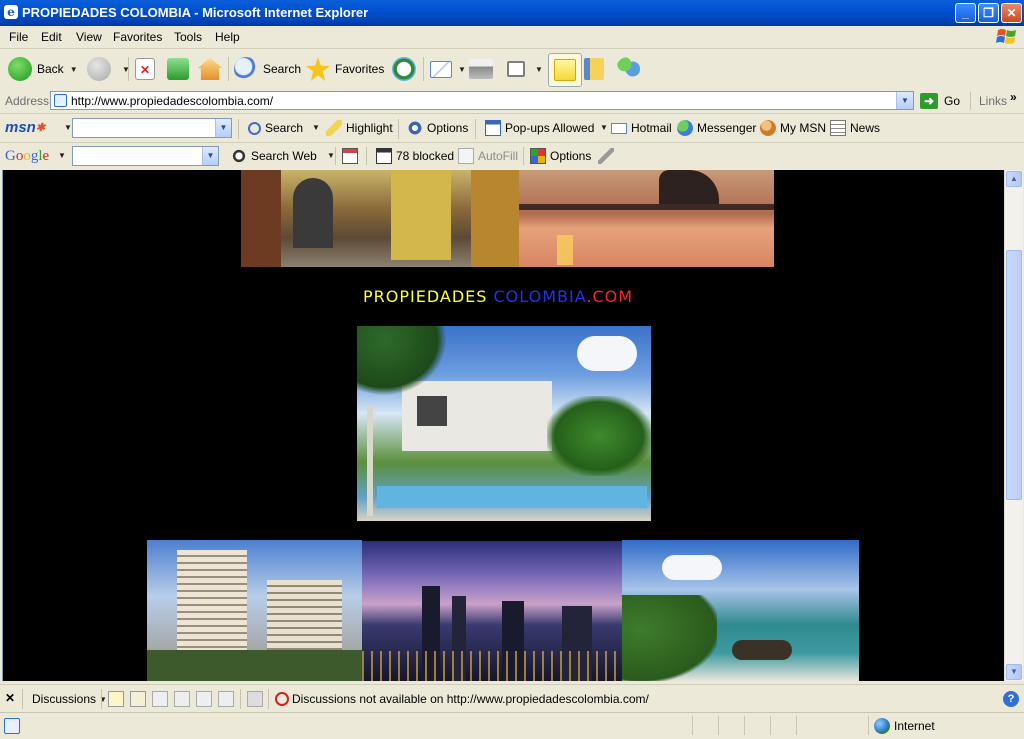 This screenshot has height=739, width=1024. What do you see at coordinates (425, 296) in the screenshot?
I see `site-title-part1: PROPIEDADES` at bounding box center [425, 296].